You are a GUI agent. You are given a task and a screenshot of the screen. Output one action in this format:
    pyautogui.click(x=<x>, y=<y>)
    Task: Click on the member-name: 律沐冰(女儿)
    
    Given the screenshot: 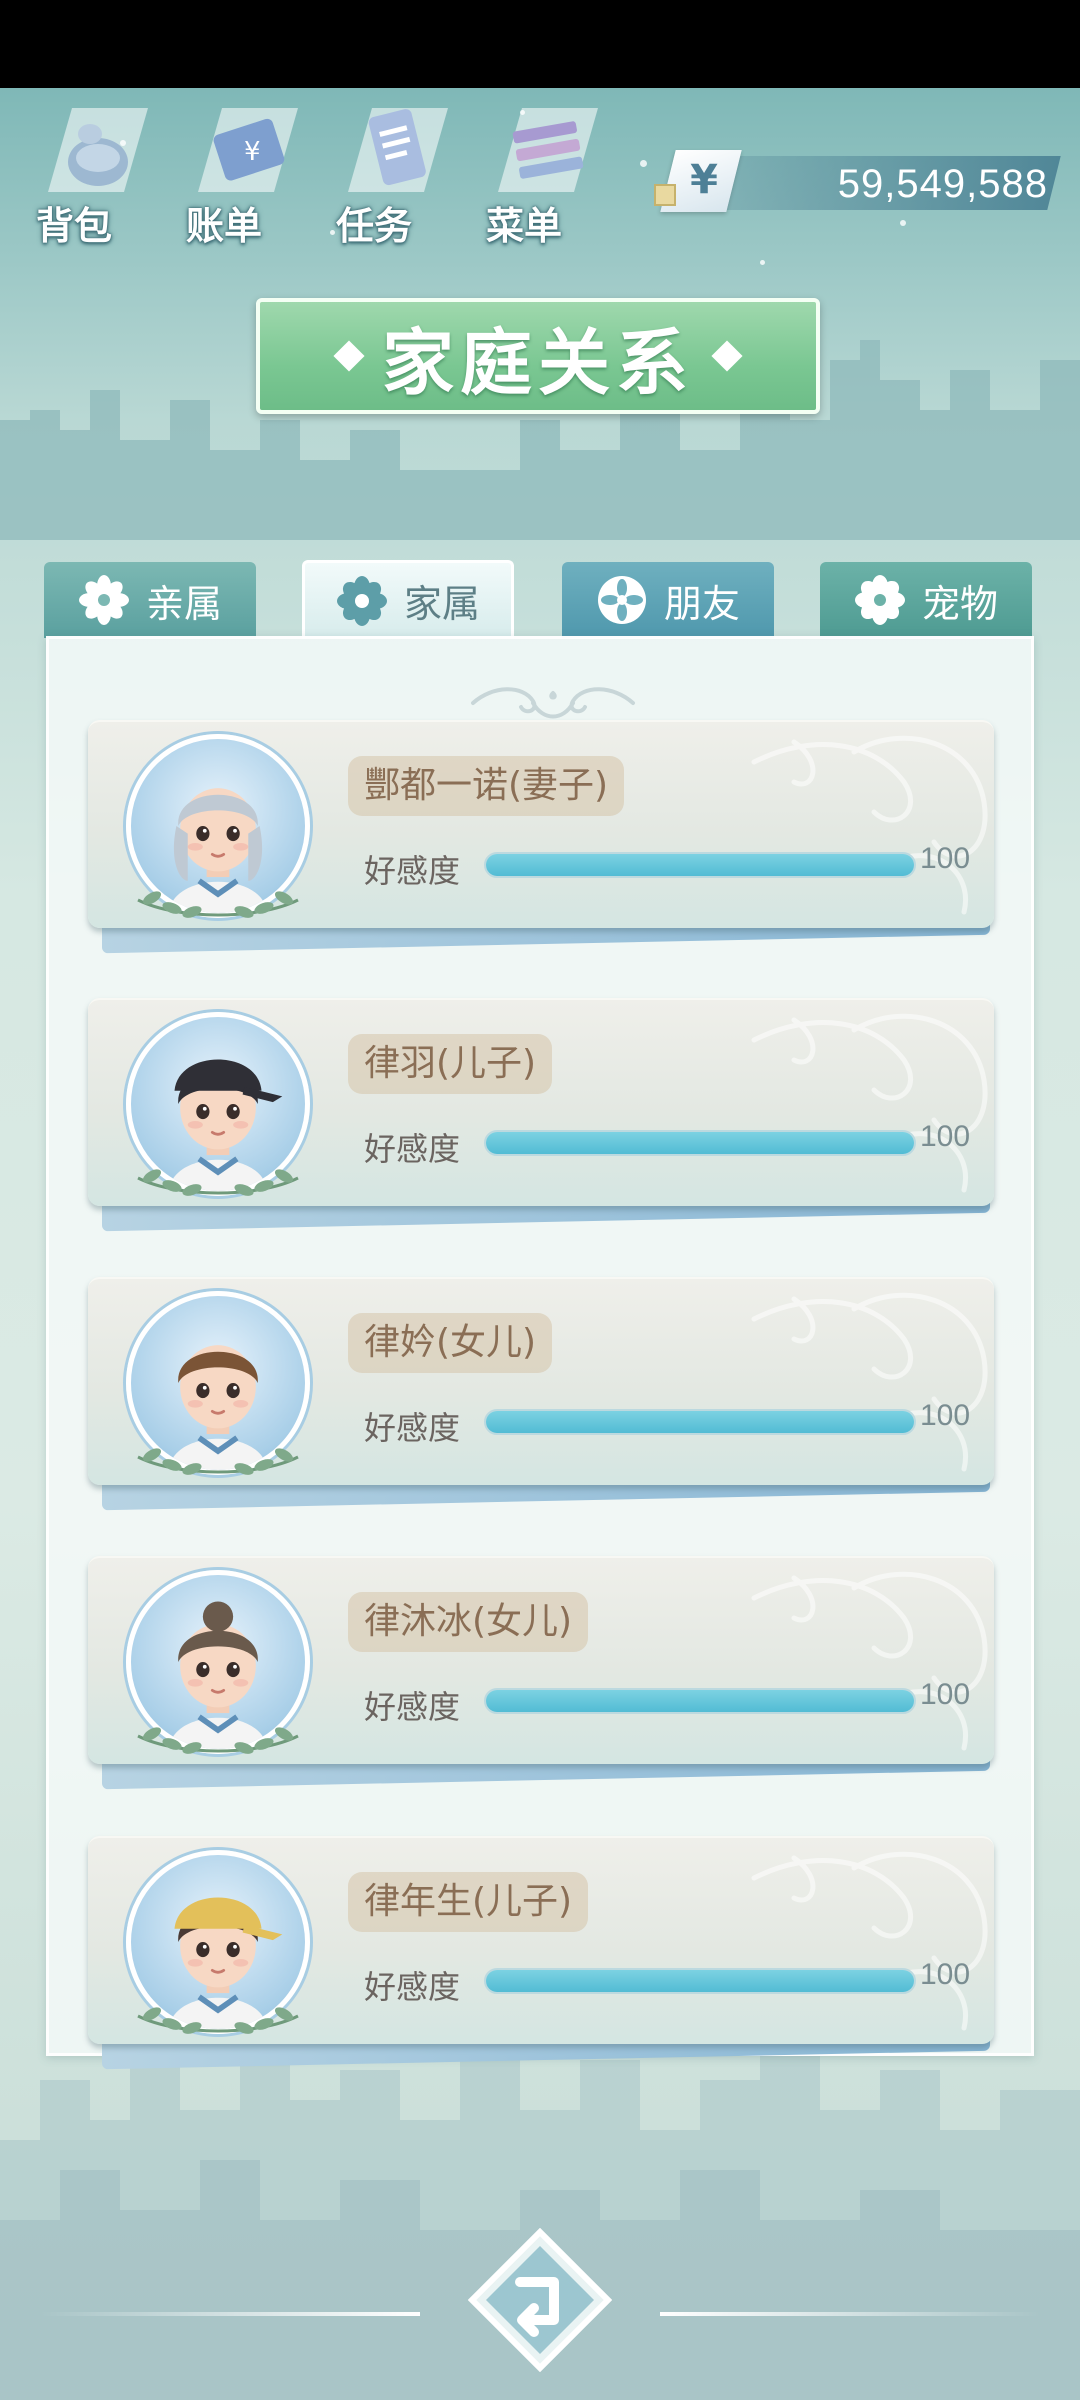 What is the action you would take?
    pyautogui.click(x=468, y=1622)
    